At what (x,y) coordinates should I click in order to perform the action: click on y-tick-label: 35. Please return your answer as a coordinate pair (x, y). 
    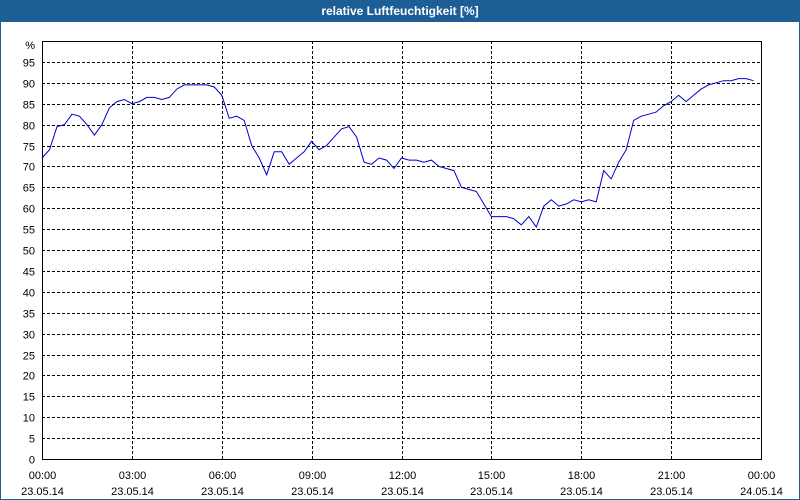
    Looking at the image, I should click on (29, 315).